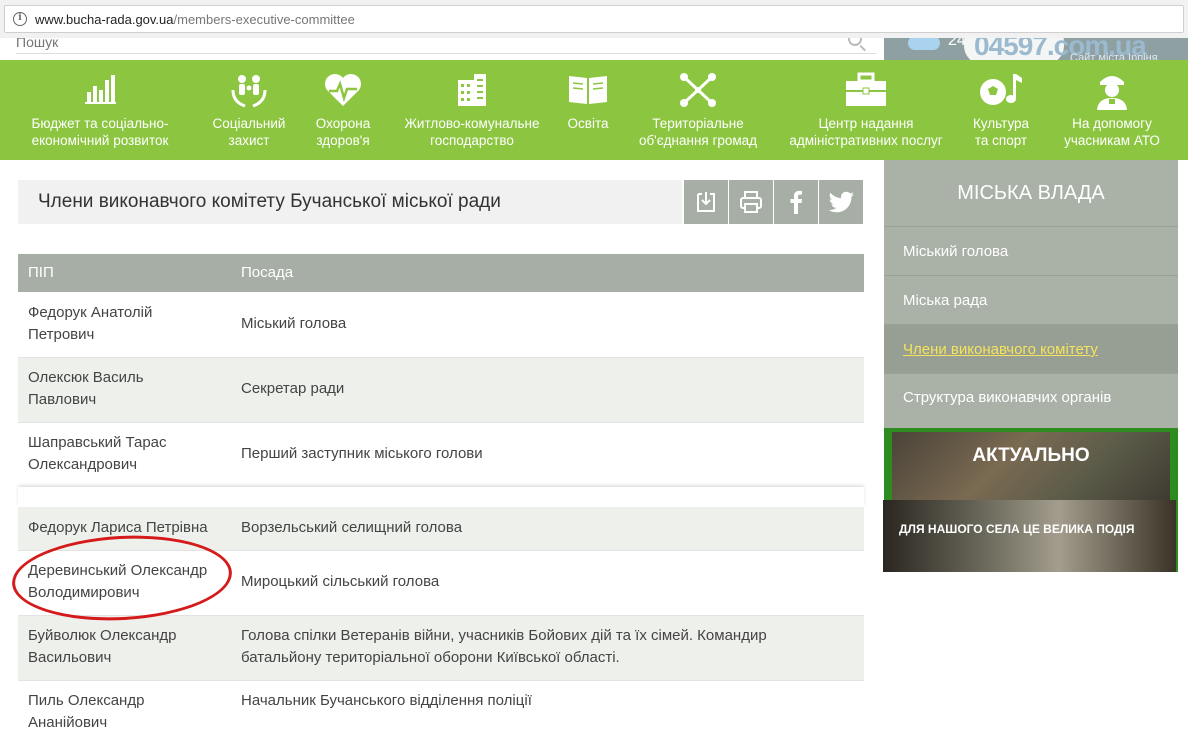 The width and height of the screenshot is (1188, 736). What do you see at coordinates (866, 110) in the screenshot?
I see `nav-item-admin-services: Центр надання адміністративних послуг` at bounding box center [866, 110].